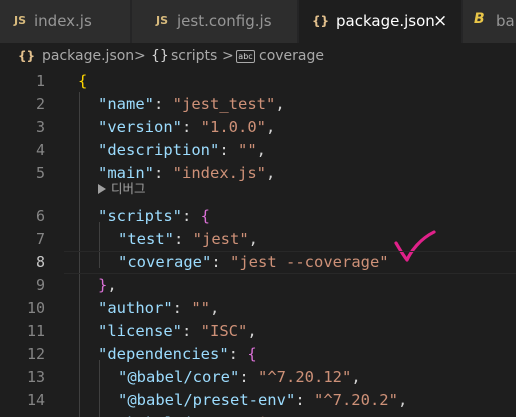  What do you see at coordinates (40, 173) in the screenshot?
I see `line-number: 5` at bounding box center [40, 173].